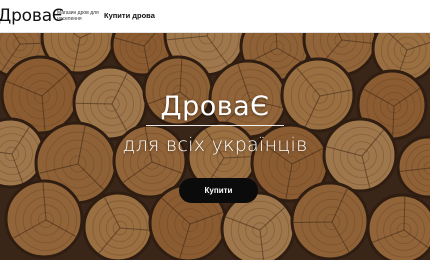 The width and height of the screenshot is (430, 260). What do you see at coordinates (129, 15) in the screenshot?
I see `nav-link-buy-firewood: Купити дрова` at bounding box center [129, 15].